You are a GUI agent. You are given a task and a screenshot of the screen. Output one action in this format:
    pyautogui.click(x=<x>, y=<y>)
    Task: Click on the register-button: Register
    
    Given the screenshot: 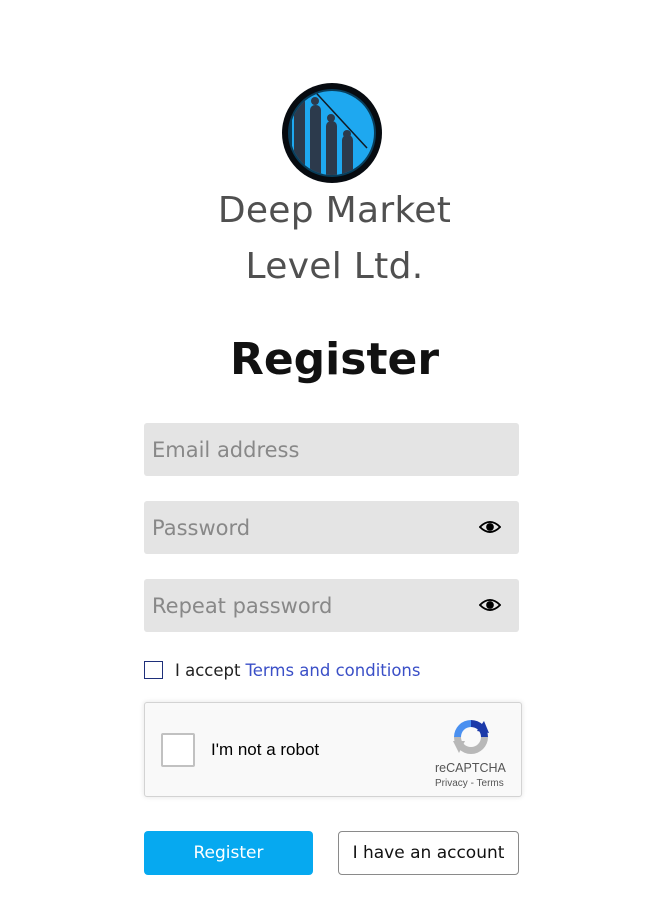 What is the action you would take?
    pyautogui.click(x=228, y=853)
    